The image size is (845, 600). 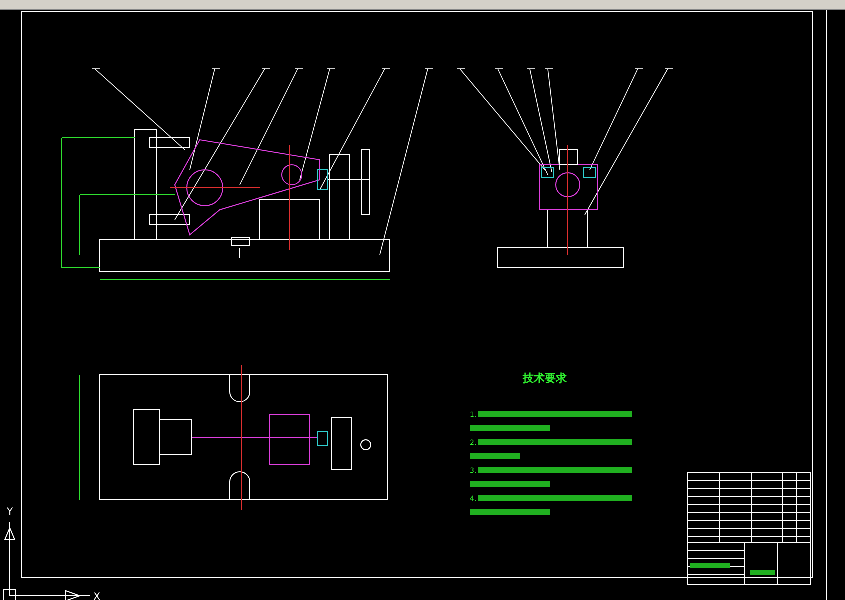 What do you see at coordinates (47, 561) in the screenshot?
I see `ucs-icon` at bounding box center [47, 561].